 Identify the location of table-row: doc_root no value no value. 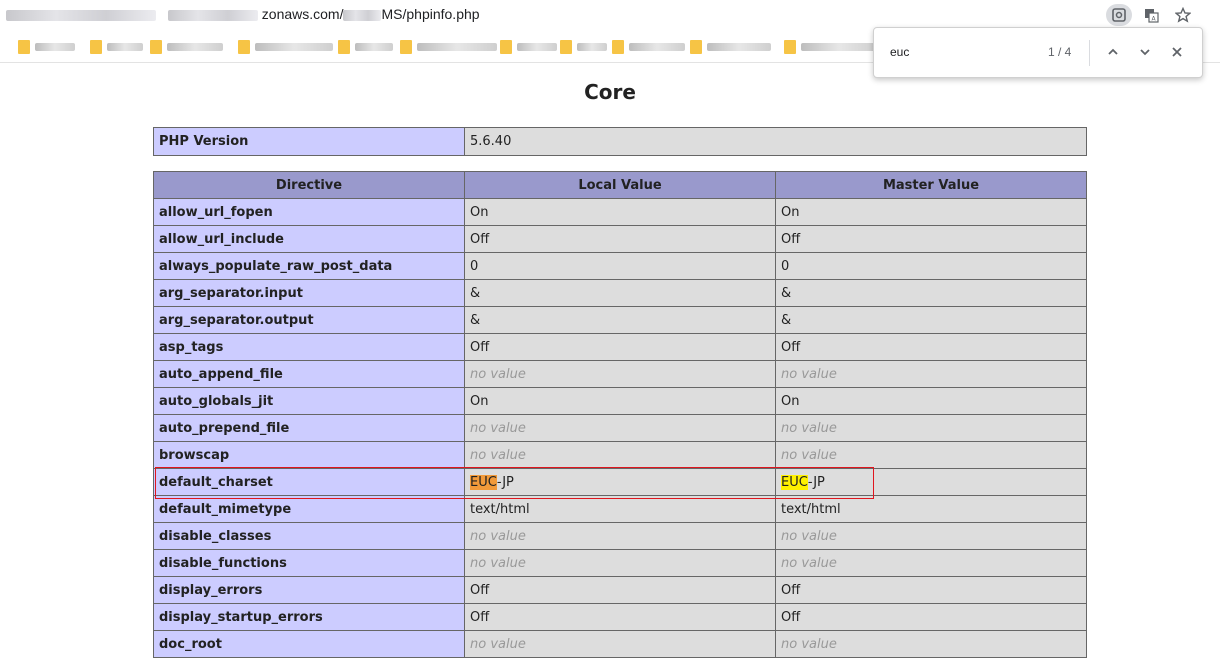
(620, 644).